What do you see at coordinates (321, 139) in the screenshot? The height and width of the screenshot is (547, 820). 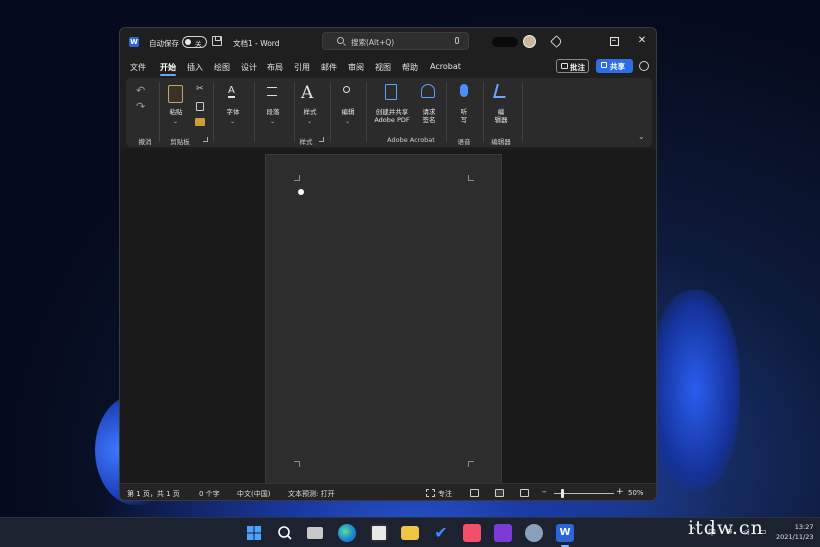 I see `styles-launcher-icon` at bounding box center [321, 139].